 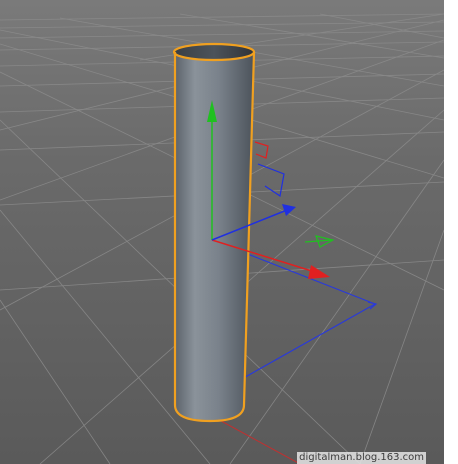 What do you see at coordinates (361, 458) in the screenshot?
I see `watermark-text: digitalman.blog.163.com` at bounding box center [361, 458].